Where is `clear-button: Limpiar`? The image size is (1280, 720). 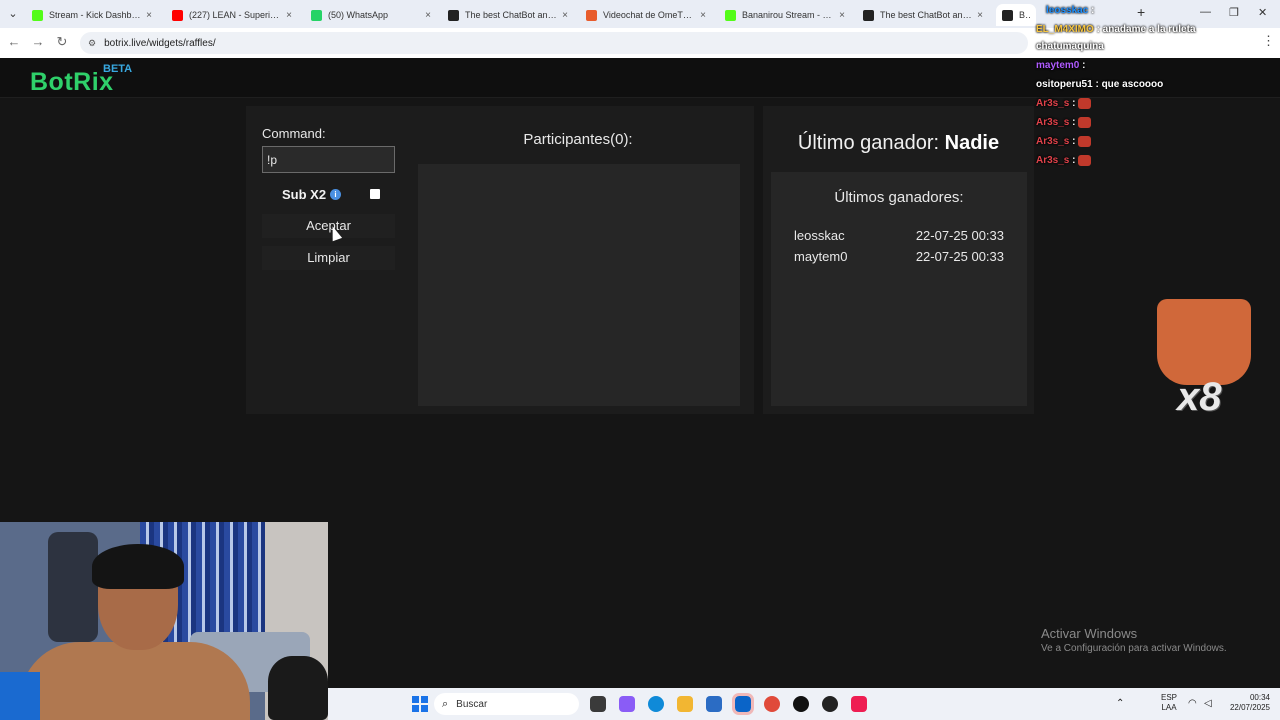
clear-button: Limpiar is located at coordinates (328, 258).